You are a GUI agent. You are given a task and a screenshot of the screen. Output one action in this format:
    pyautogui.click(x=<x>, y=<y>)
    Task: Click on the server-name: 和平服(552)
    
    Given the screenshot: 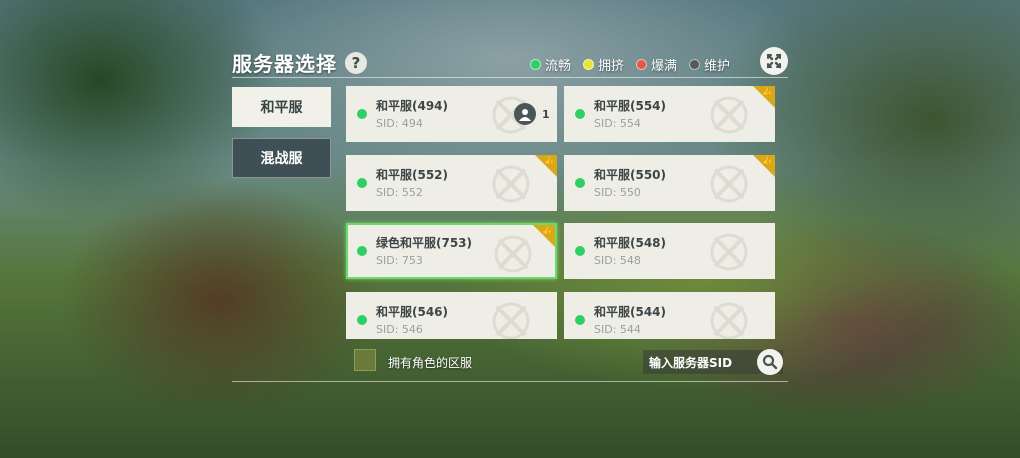 What is the action you would take?
    pyautogui.click(x=412, y=175)
    